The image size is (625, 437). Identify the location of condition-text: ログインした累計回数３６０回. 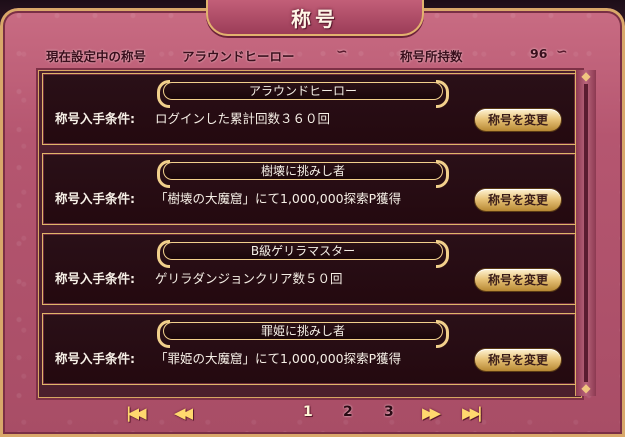
(243, 118).